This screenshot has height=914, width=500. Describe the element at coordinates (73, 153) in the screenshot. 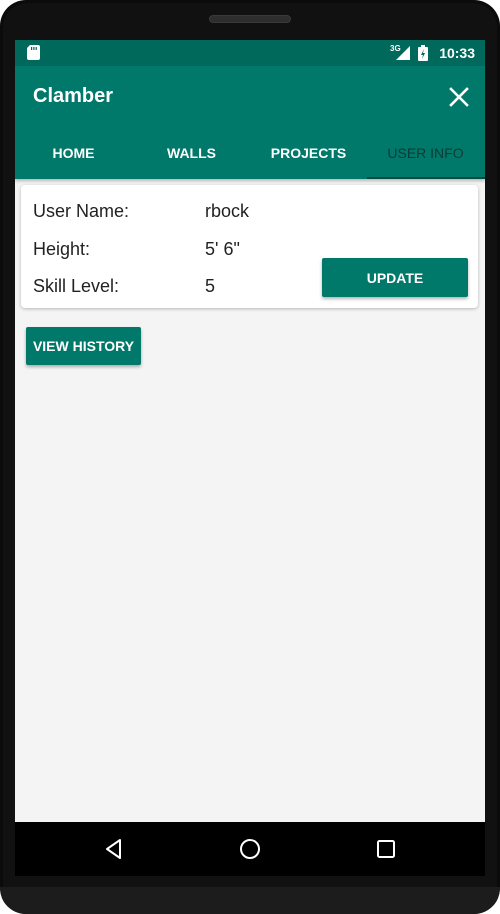

I see `tab-home: HOME` at that location.